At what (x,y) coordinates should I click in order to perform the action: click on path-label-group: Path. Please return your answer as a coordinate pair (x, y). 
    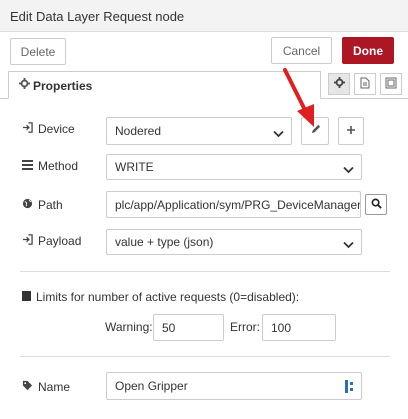
    Looking at the image, I should click on (42, 205).